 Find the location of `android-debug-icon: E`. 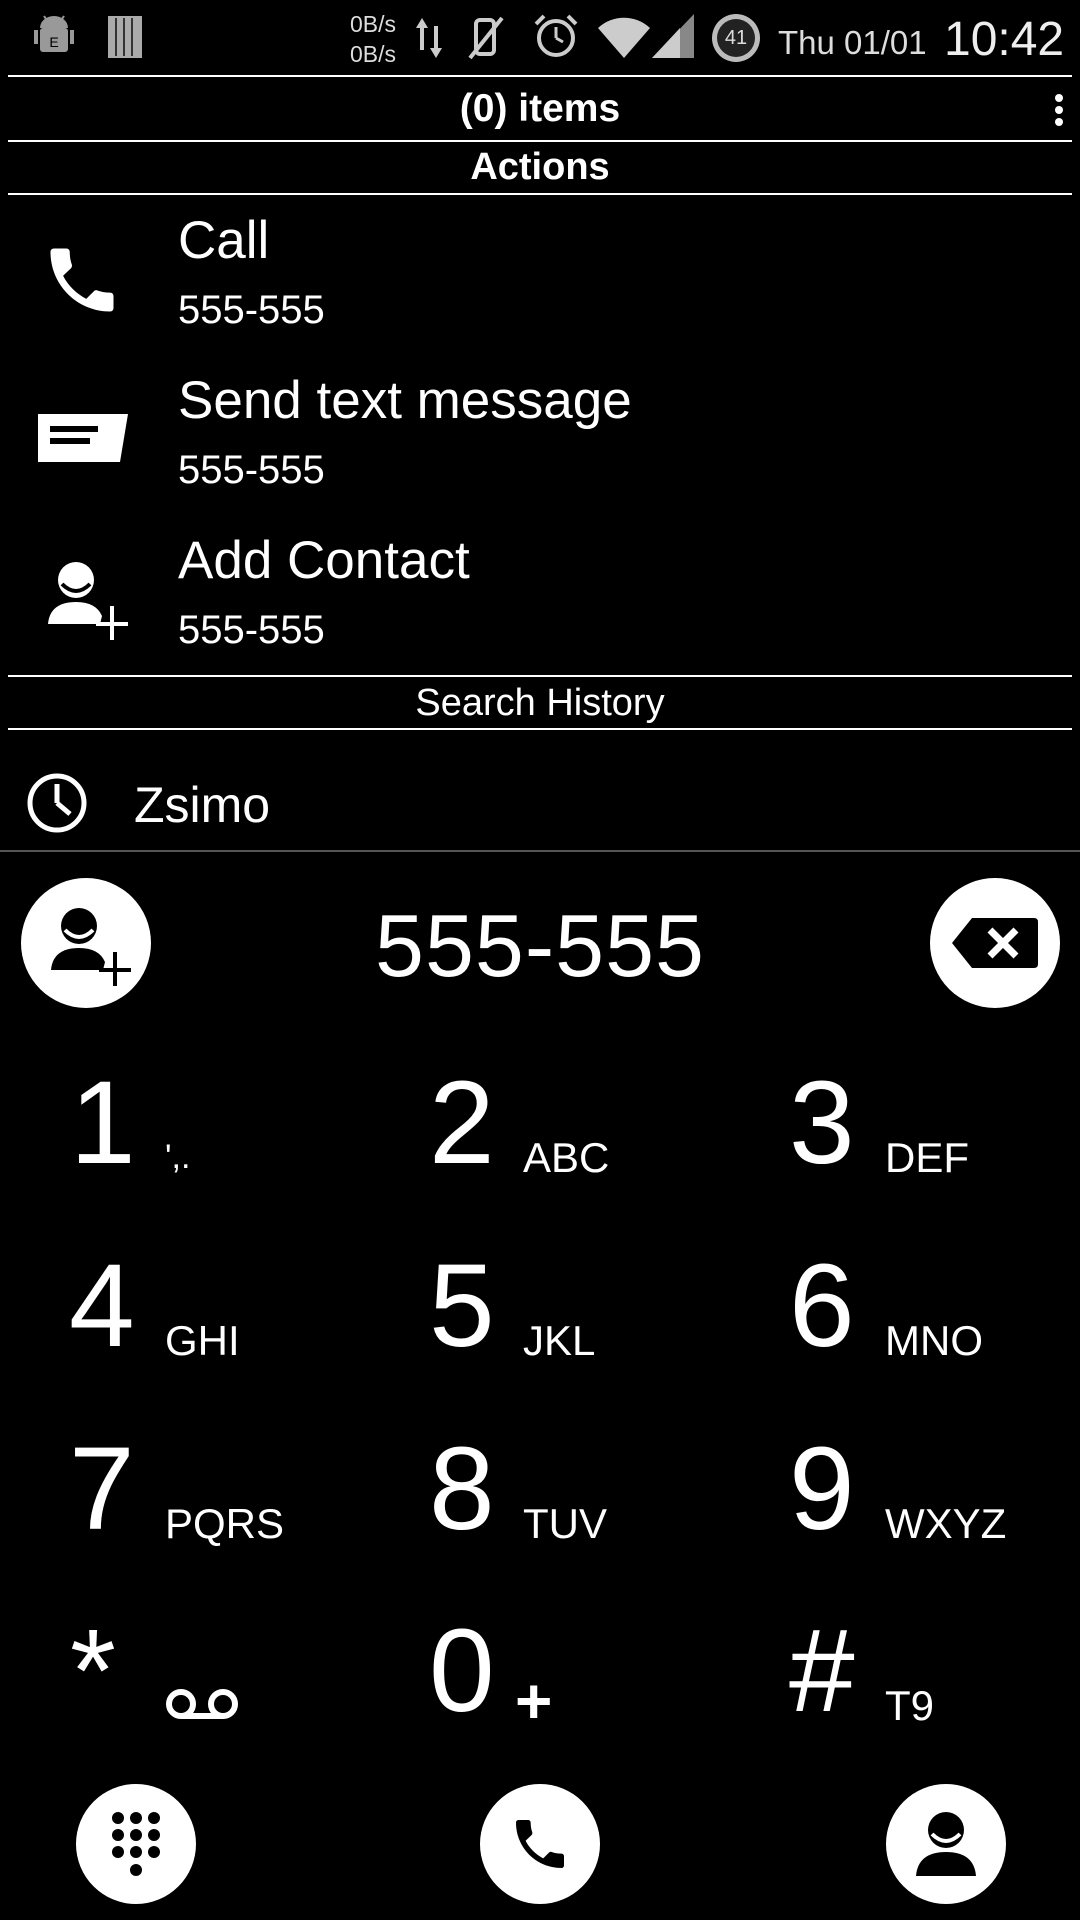

android-debug-icon: E is located at coordinates (54, 33).